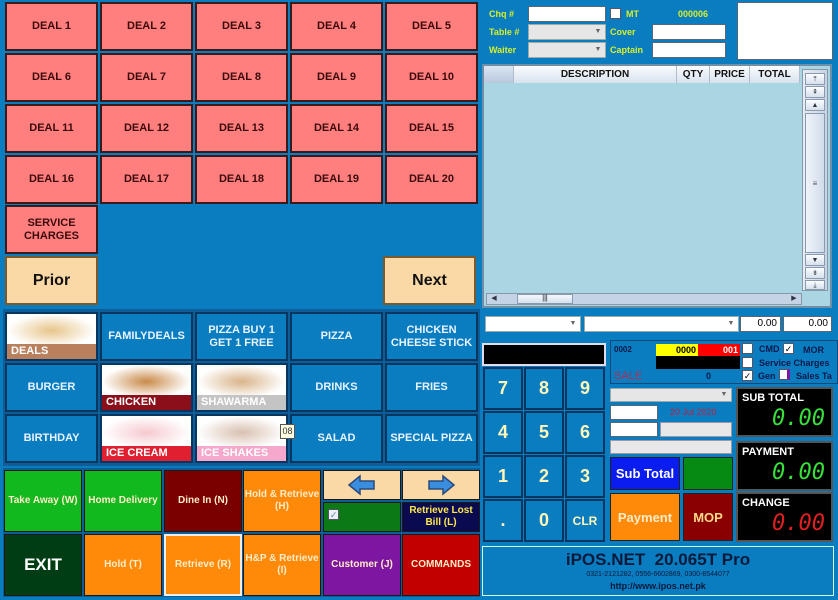 The height and width of the screenshot is (600, 838). Describe the element at coordinates (585, 388) in the screenshot. I see `numpad-key-9: 9` at that location.